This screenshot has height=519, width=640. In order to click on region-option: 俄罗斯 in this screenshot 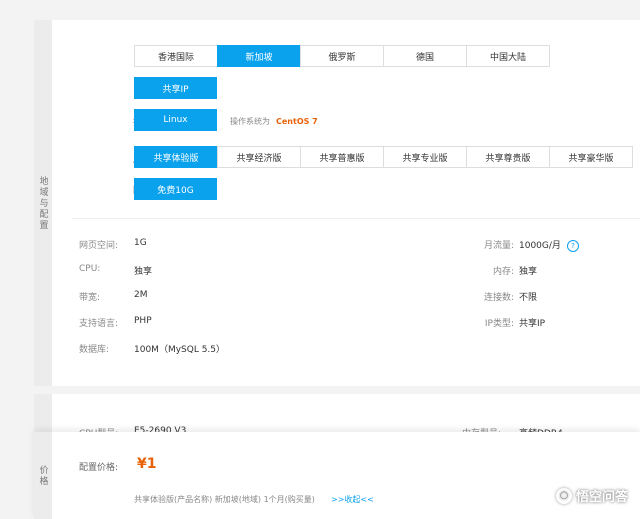, I will do `click(342, 56)`.